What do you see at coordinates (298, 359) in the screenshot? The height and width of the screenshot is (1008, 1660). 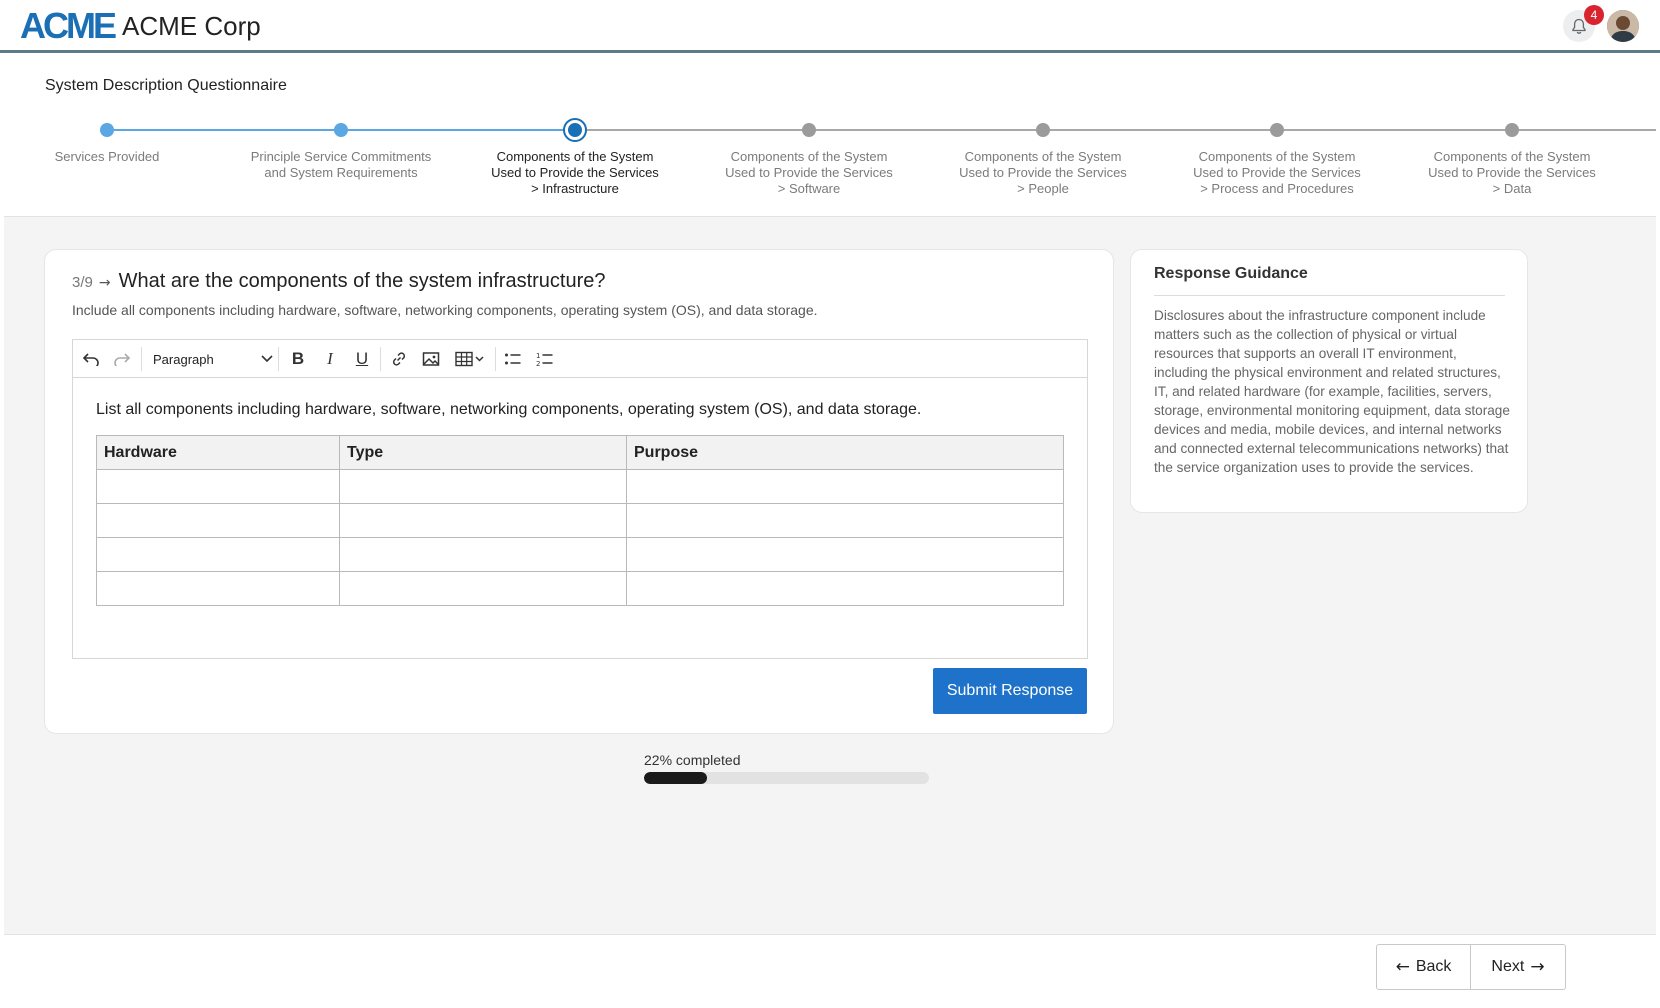 I see `bold-icon: B` at bounding box center [298, 359].